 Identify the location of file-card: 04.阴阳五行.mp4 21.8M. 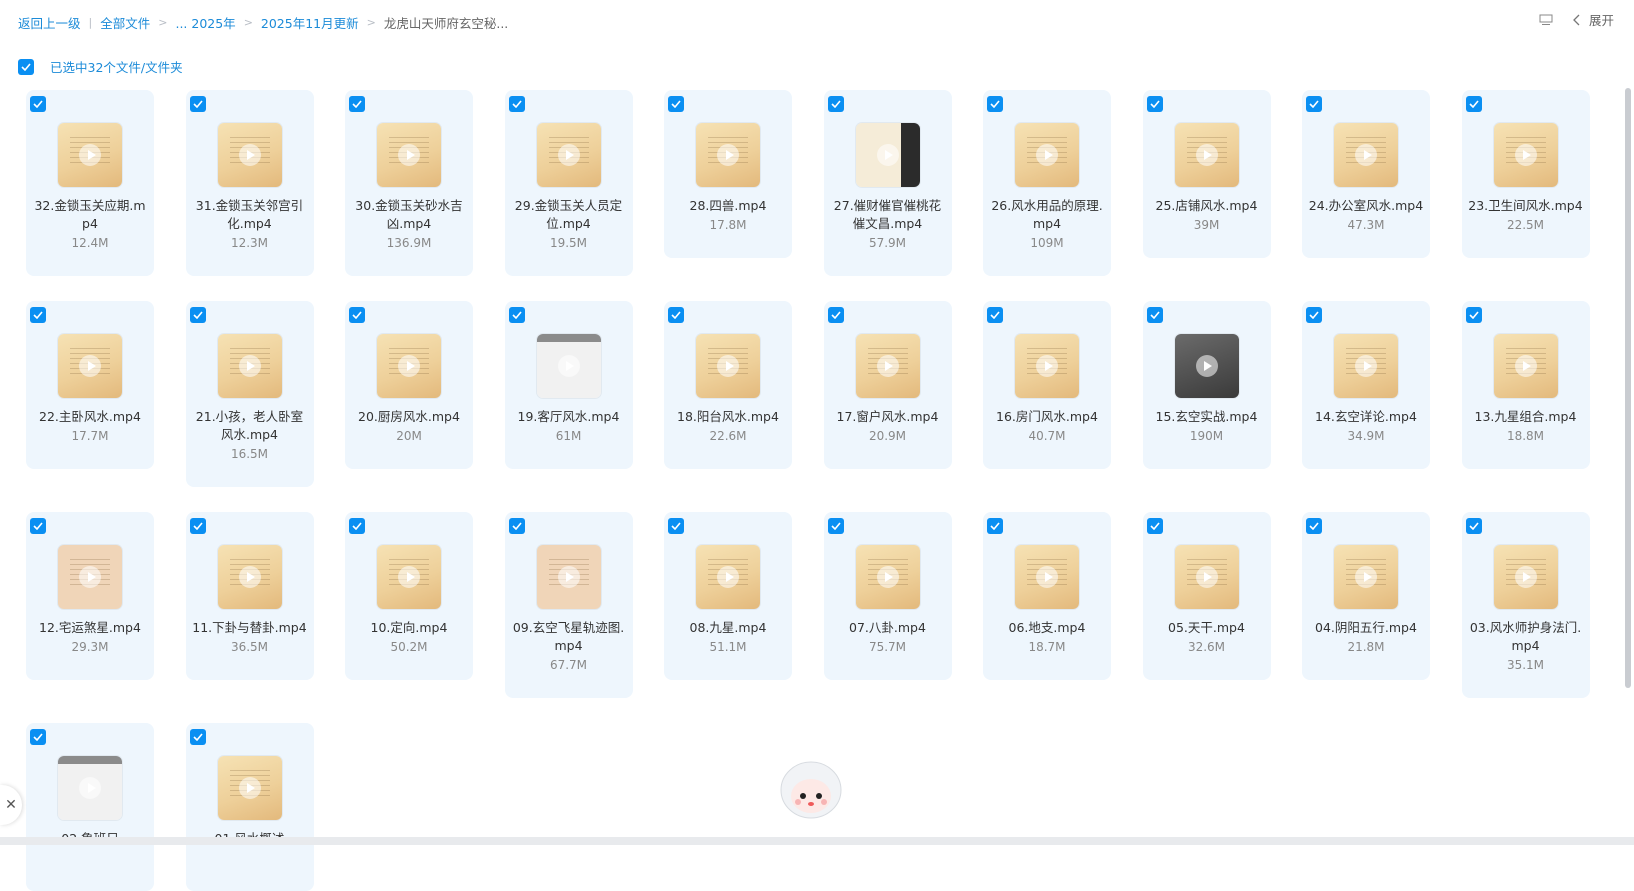
(1366, 596).